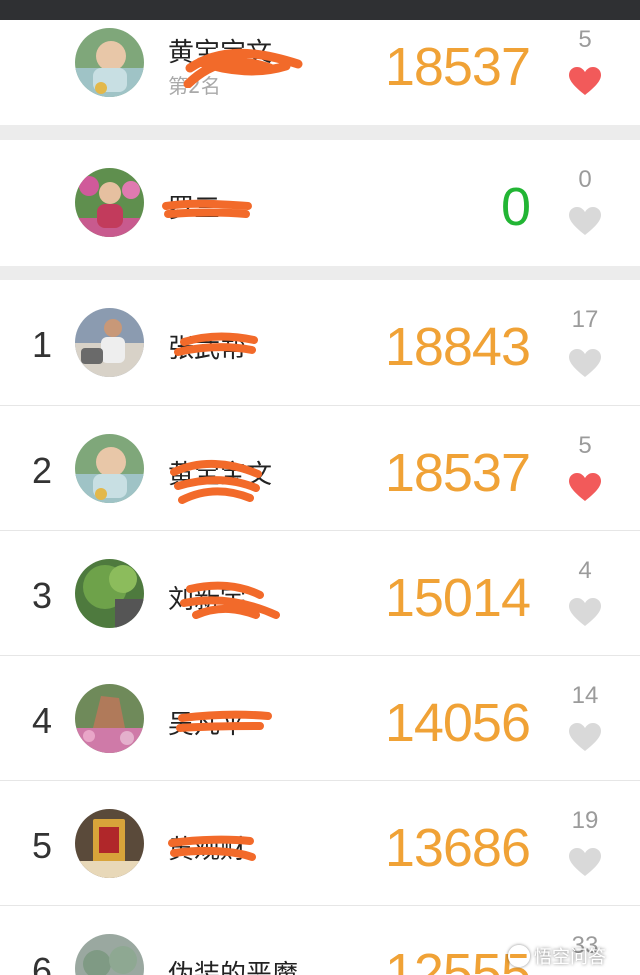  What do you see at coordinates (42, 470) in the screenshot?
I see `rank-number: 2` at bounding box center [42, 470].